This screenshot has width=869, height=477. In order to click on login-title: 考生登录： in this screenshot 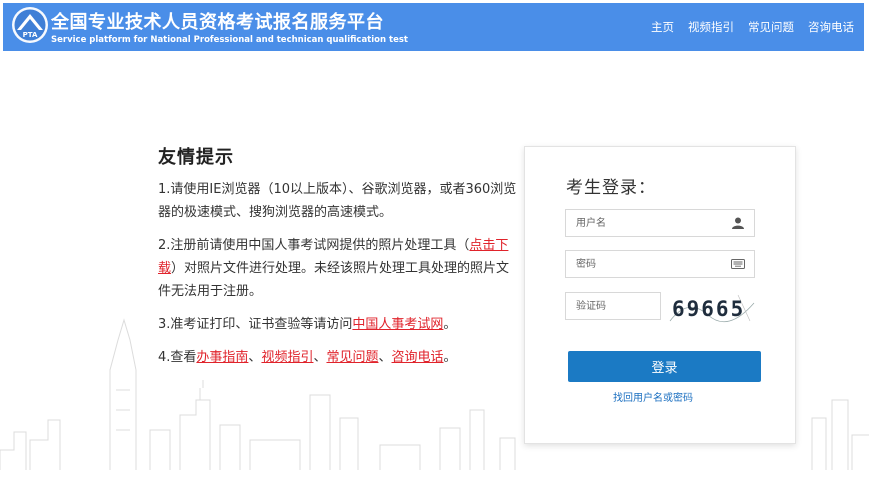, I will do `click(611, 188)`.